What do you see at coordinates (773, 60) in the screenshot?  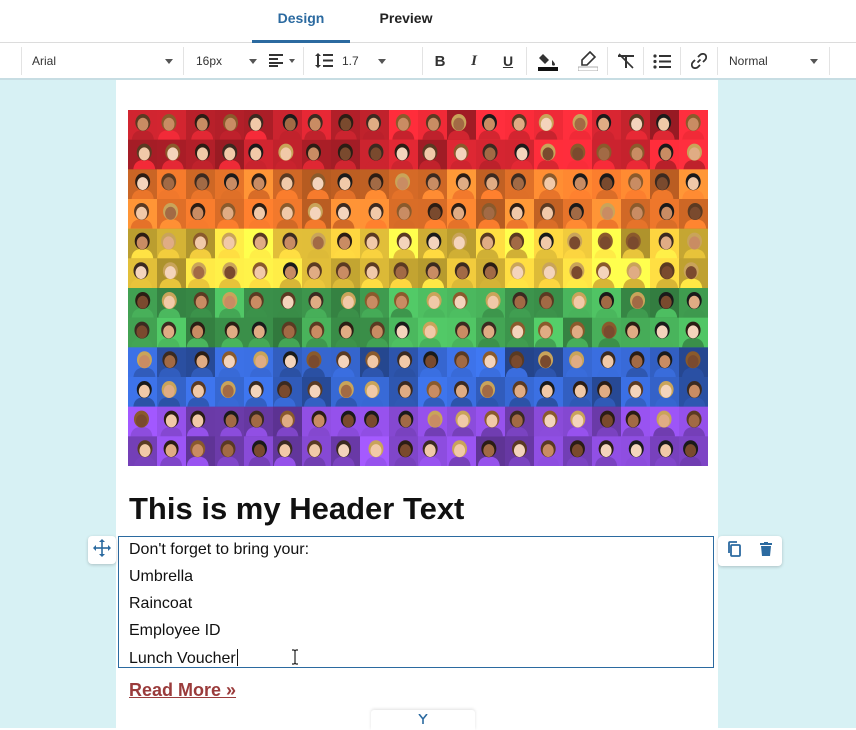 I see `paragraph-style-select: Normal` at bounding box center [773, 60].